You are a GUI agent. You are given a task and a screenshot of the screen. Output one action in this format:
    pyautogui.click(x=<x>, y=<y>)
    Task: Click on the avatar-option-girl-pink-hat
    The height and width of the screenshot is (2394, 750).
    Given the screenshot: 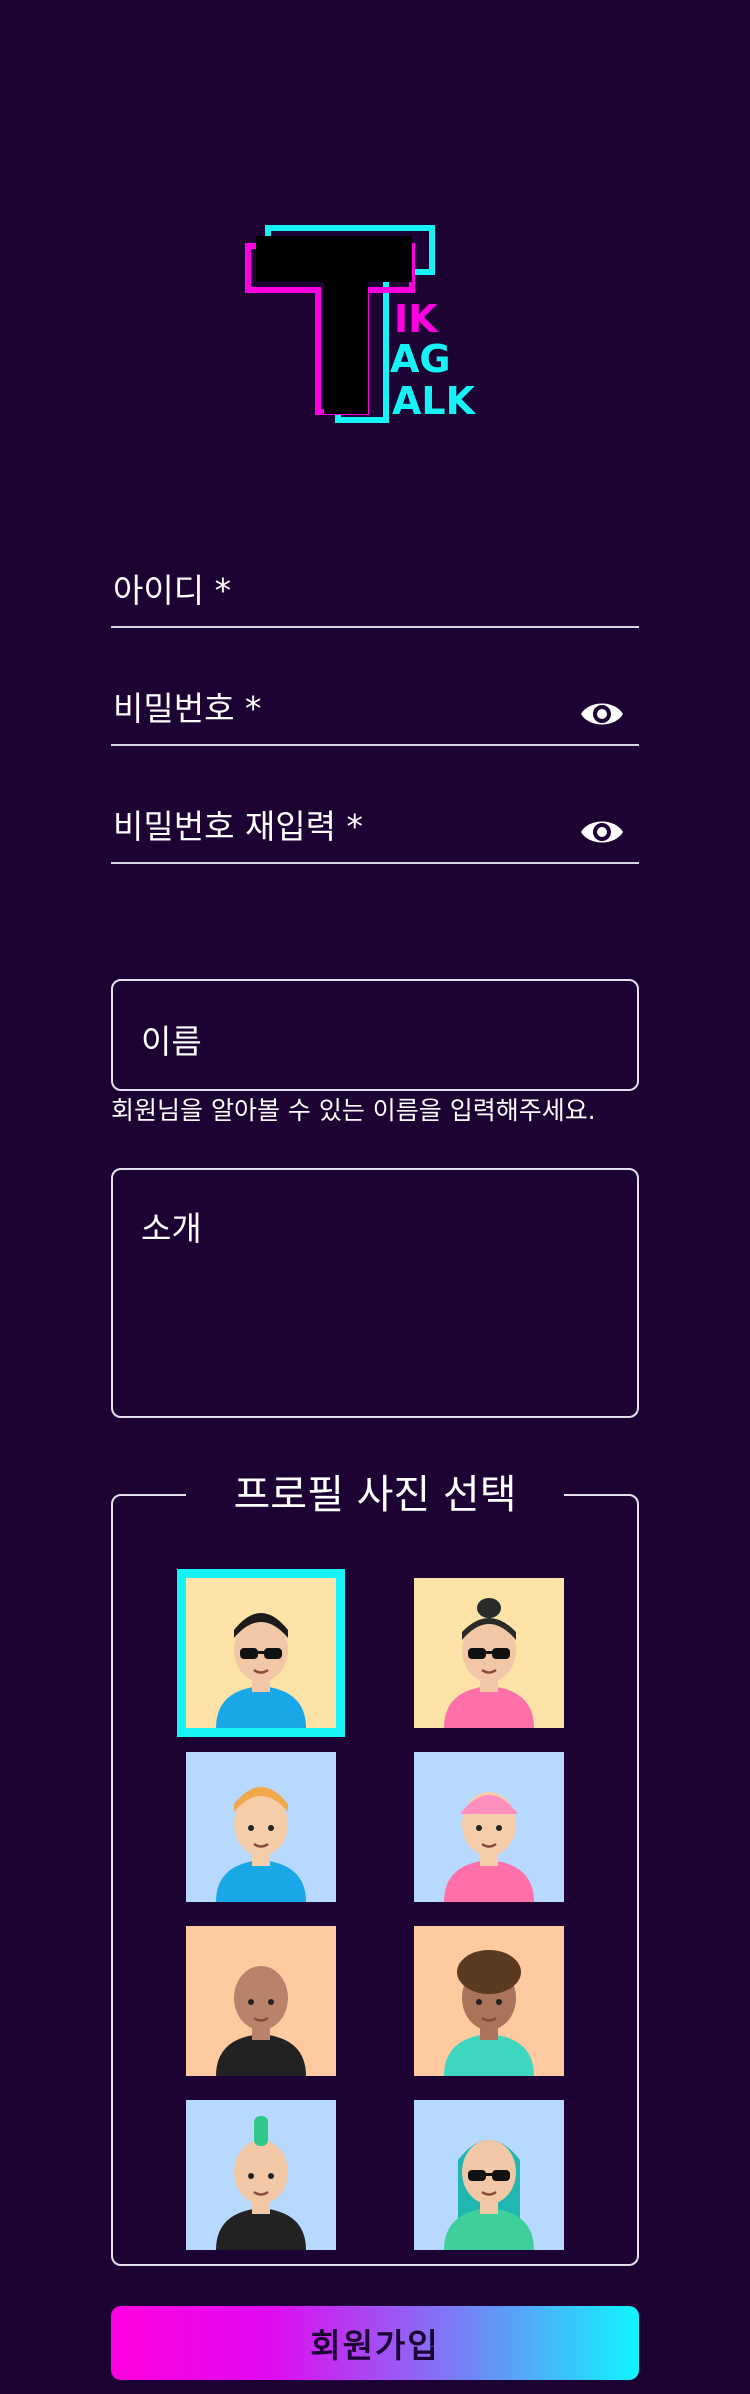 What is the action you would take?
    pyautogui.click(x=489, y=1827)
    